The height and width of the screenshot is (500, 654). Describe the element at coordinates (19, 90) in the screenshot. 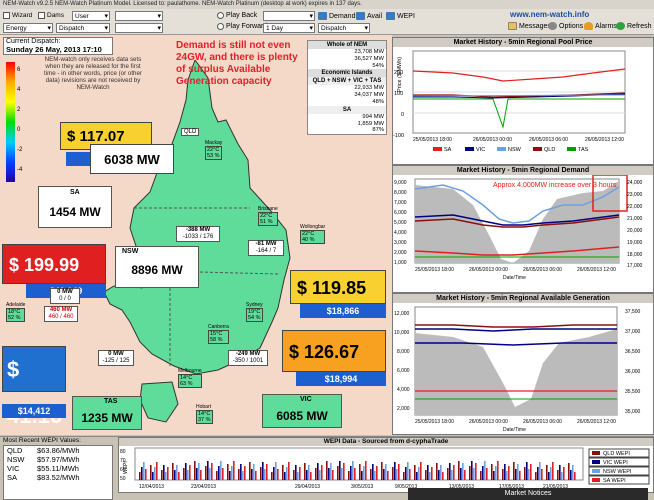

I see `legend-tick: 4` at that location.